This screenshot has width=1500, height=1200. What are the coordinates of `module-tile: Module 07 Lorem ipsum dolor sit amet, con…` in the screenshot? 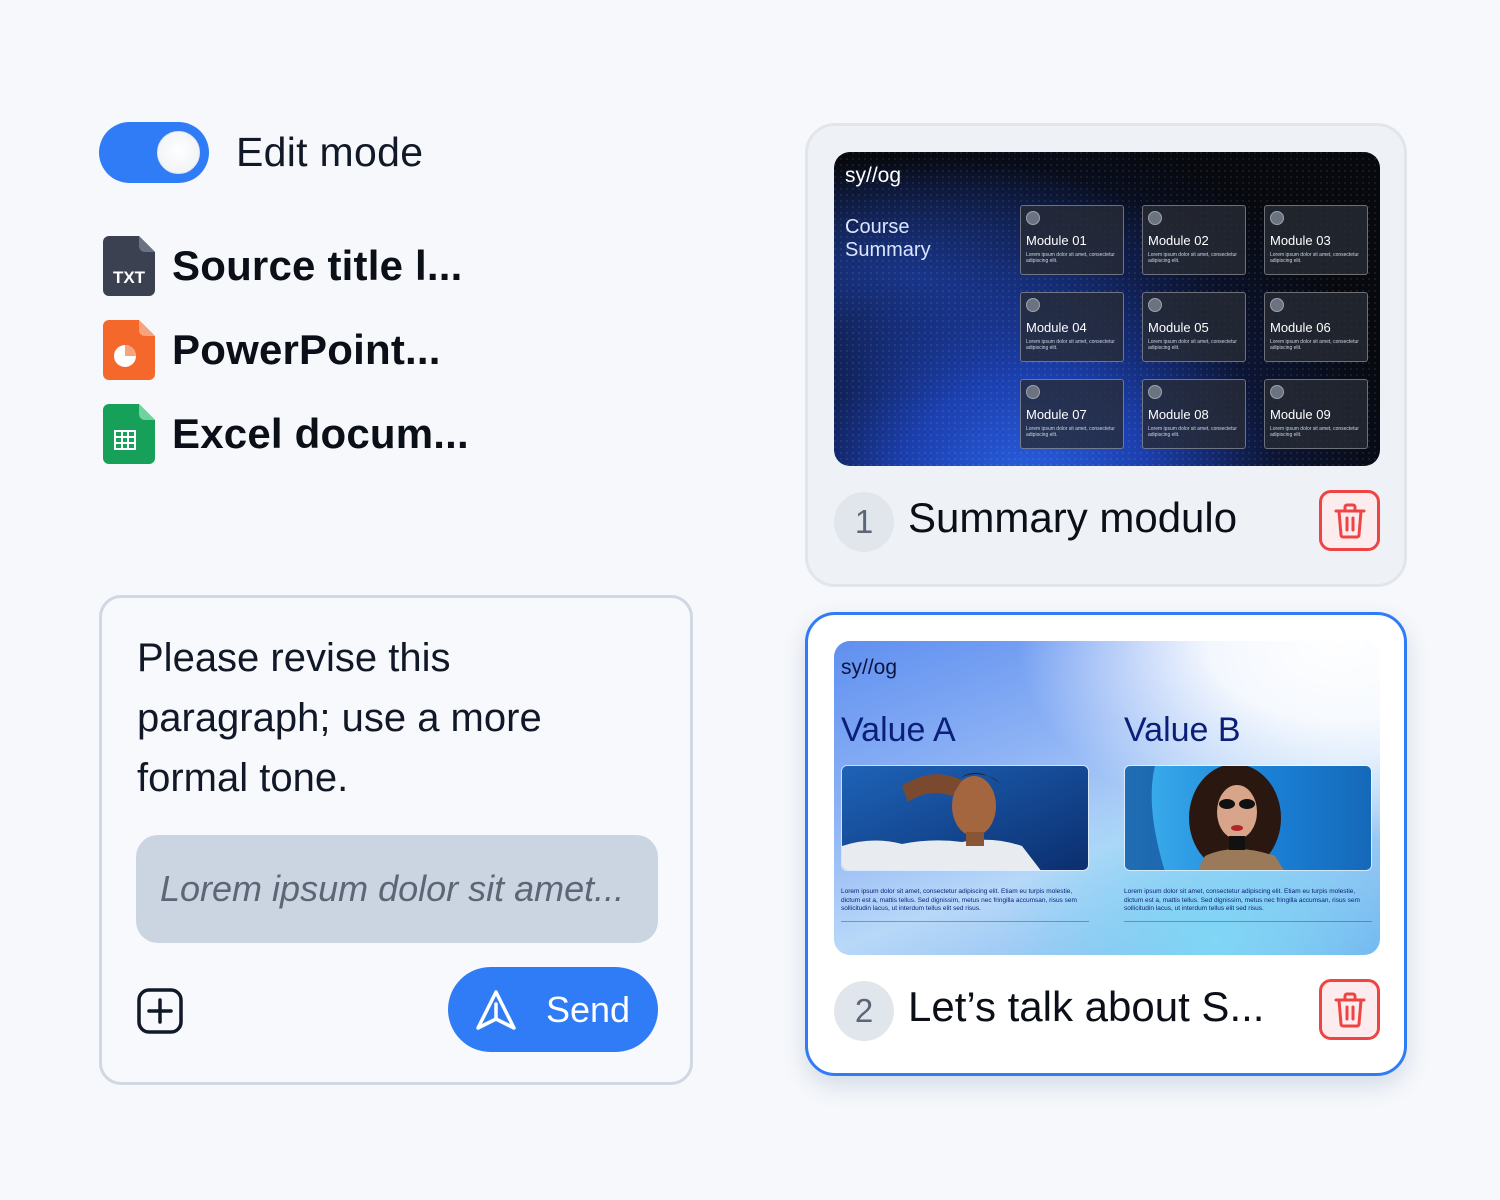 It's located at (1072, 414).